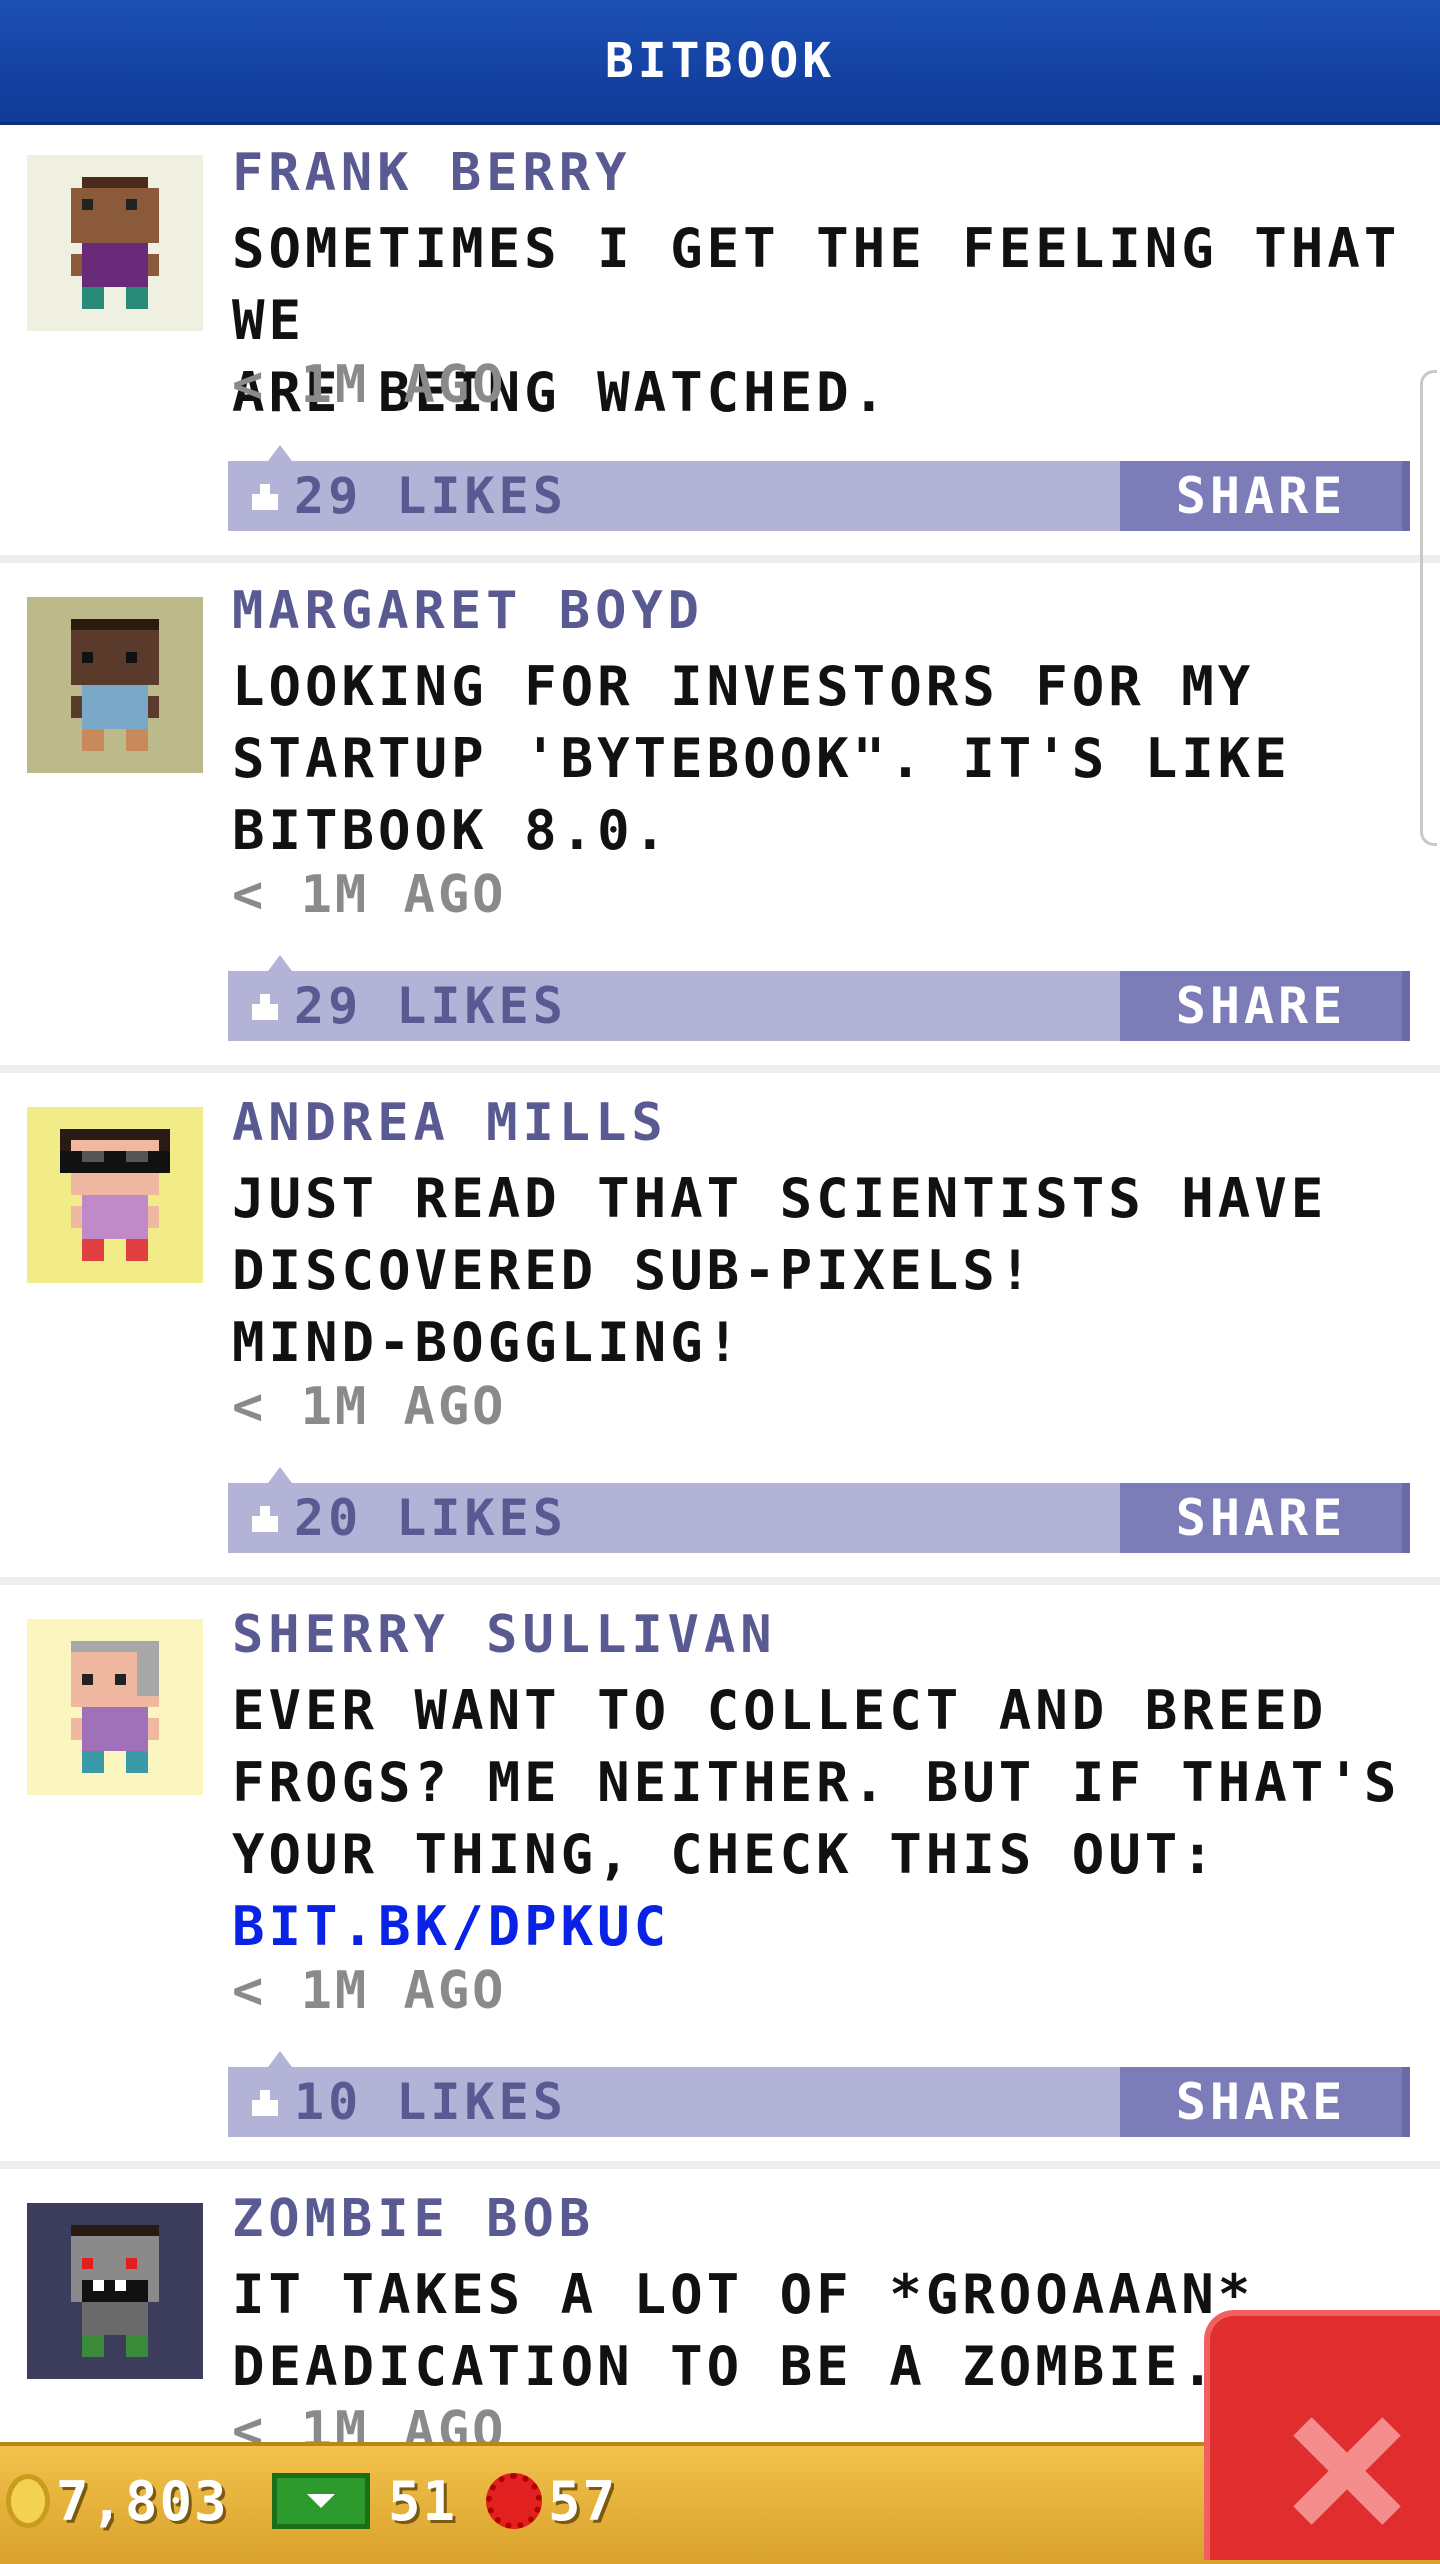  Describe the element at coordinates (583, 2501) in the screenshot. I see `stars-value: 57` at that location.